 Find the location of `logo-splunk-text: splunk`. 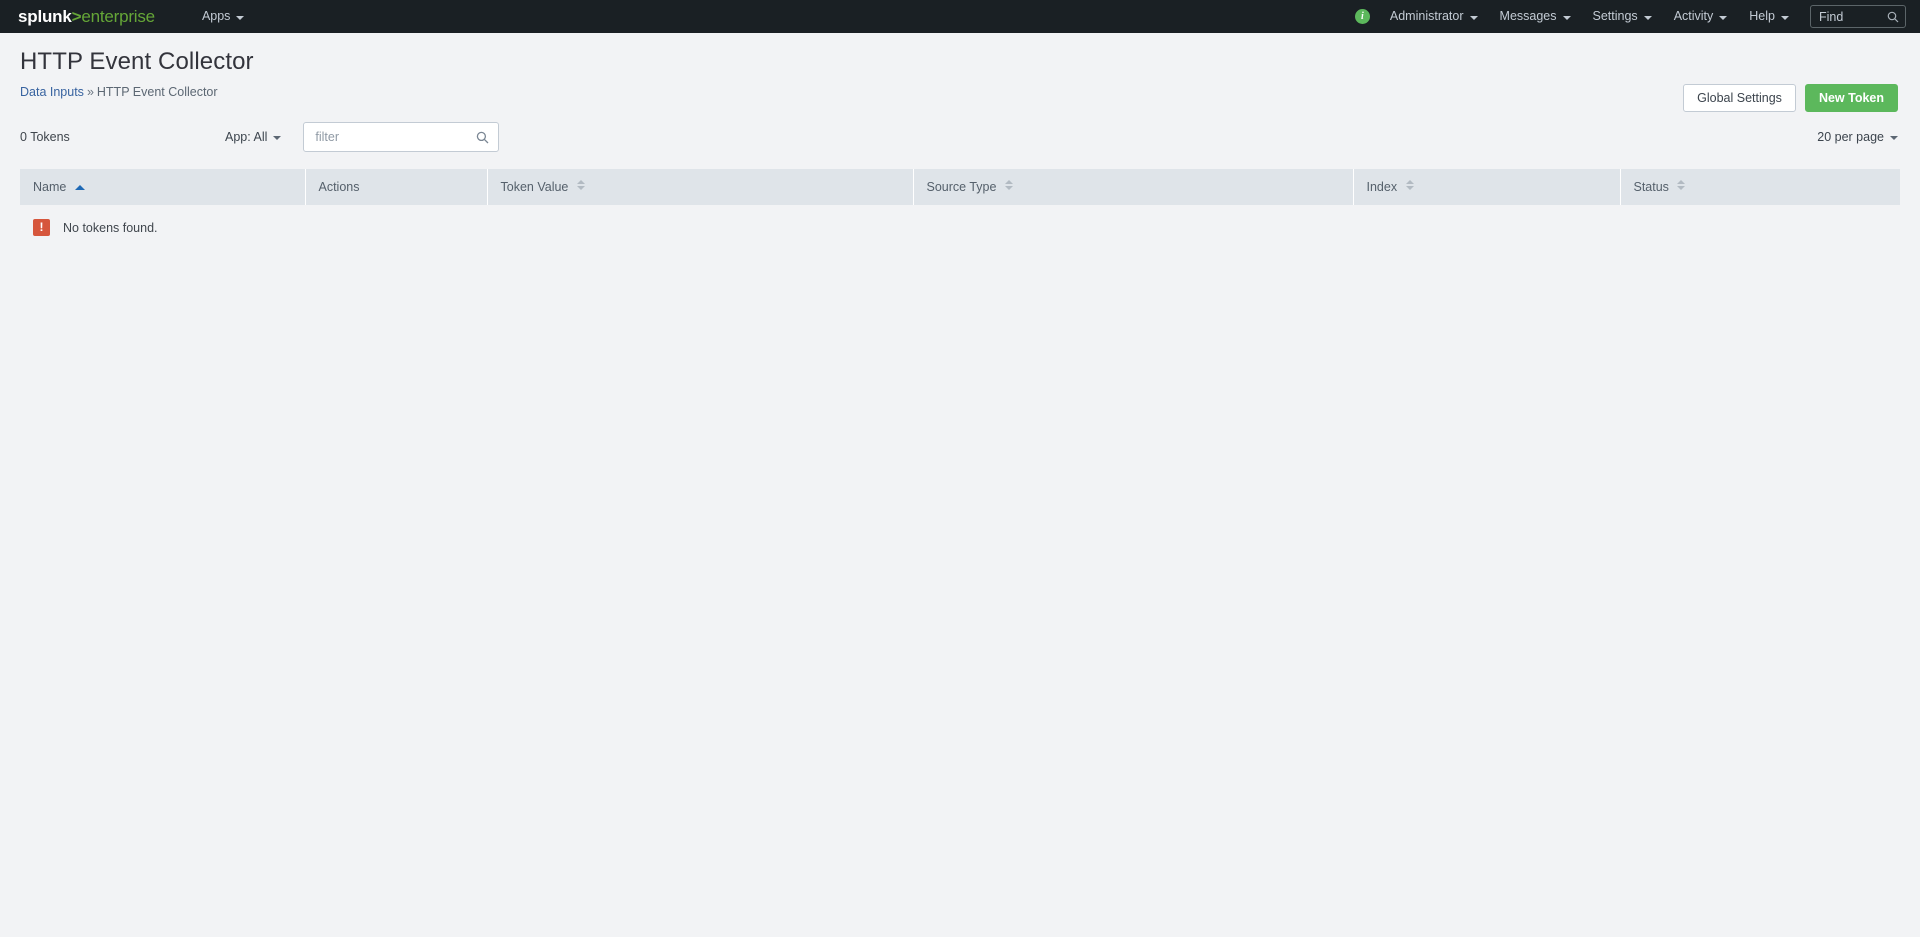

logo-splunk-text: splunk is located at coordinates (45, 16).